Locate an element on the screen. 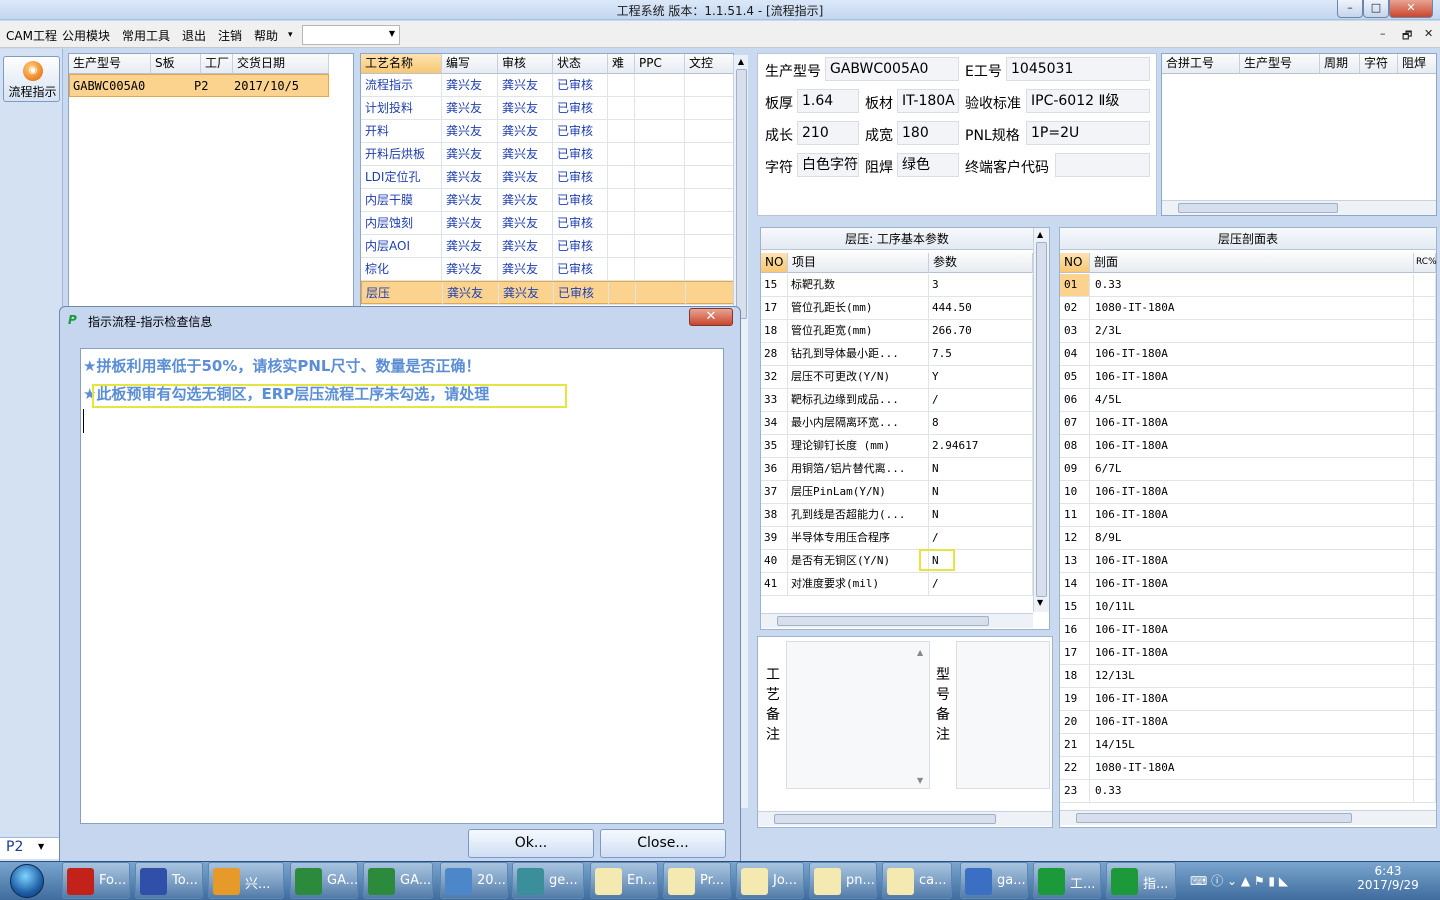 This screenshot has height=900, width=1440. table-row: 06 4/5L is located at coordinates (1248, 400).